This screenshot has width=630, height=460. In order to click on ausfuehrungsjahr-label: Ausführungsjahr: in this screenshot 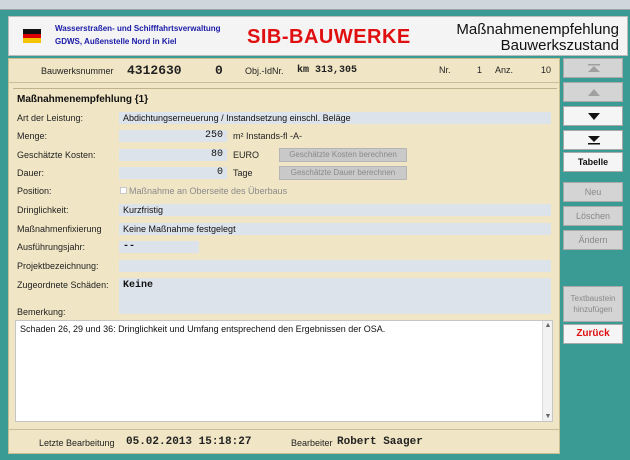, I will do `click(51, 247)`.